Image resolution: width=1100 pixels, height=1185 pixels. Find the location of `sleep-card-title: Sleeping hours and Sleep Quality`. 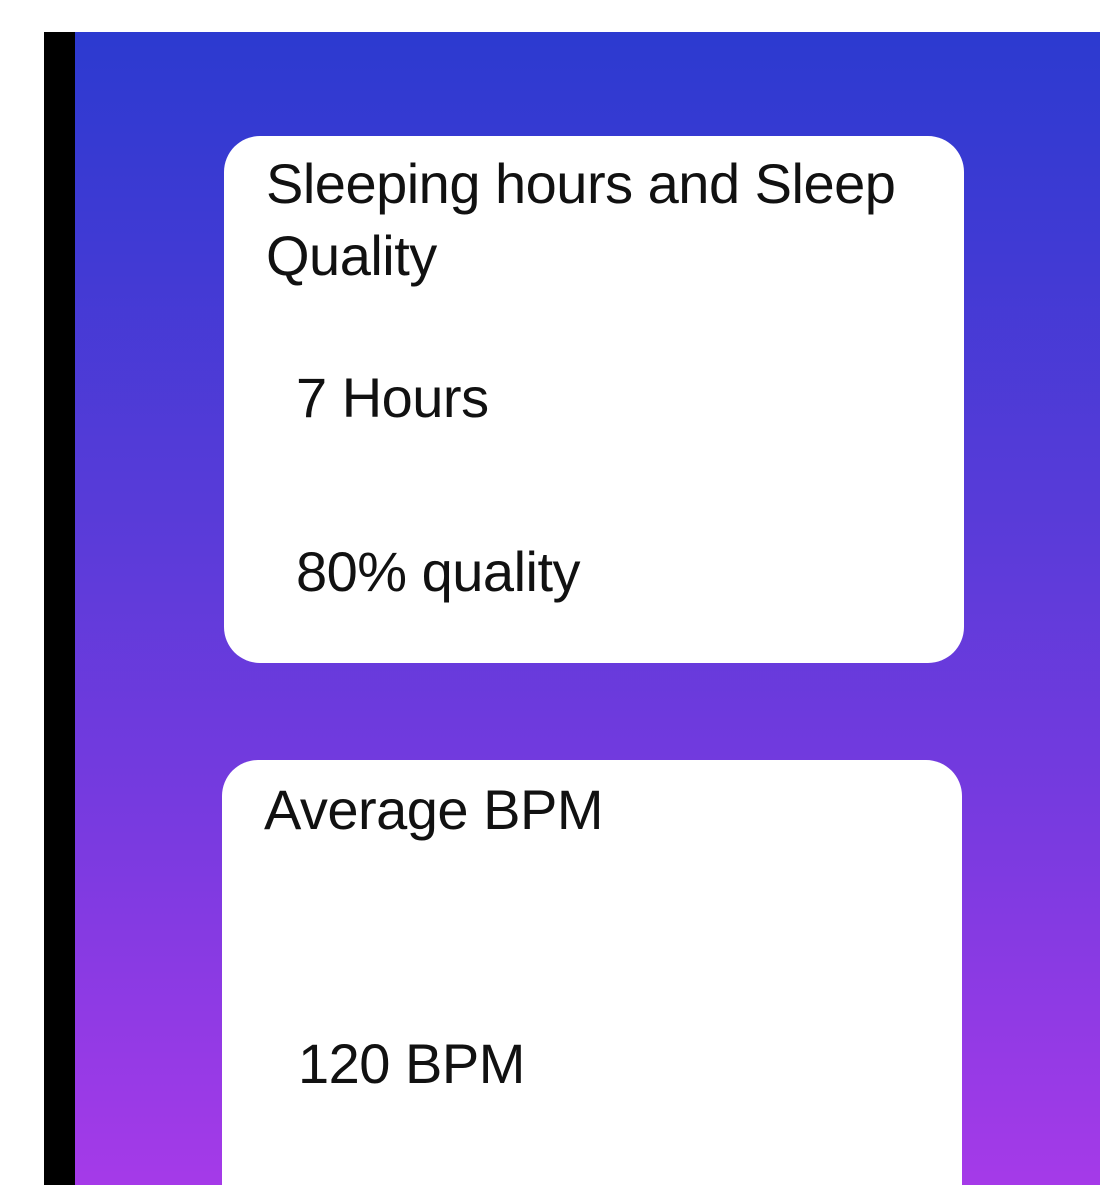

sleep-card-title: Sleeping hours and Sleep Quality is located at coordinates (581, 219).